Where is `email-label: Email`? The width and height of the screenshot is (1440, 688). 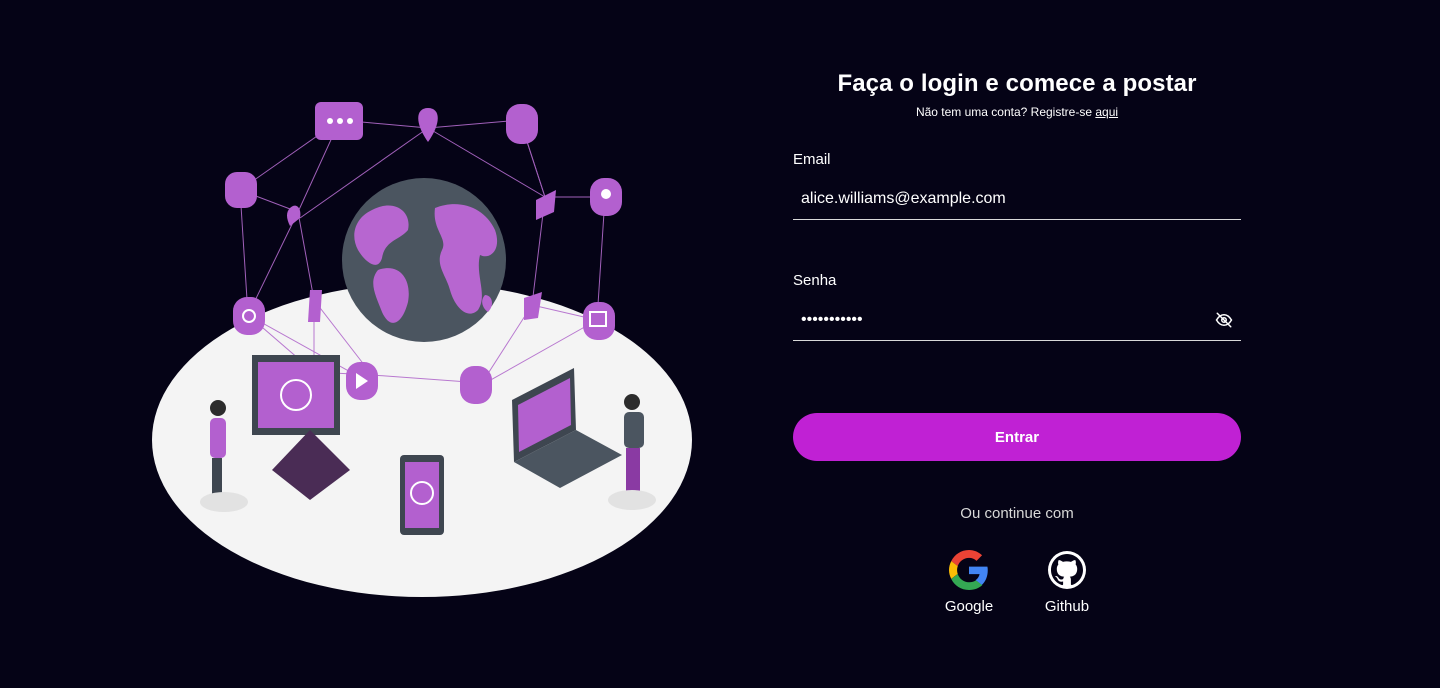
email-label: Email is located at coordinates (812, 159).